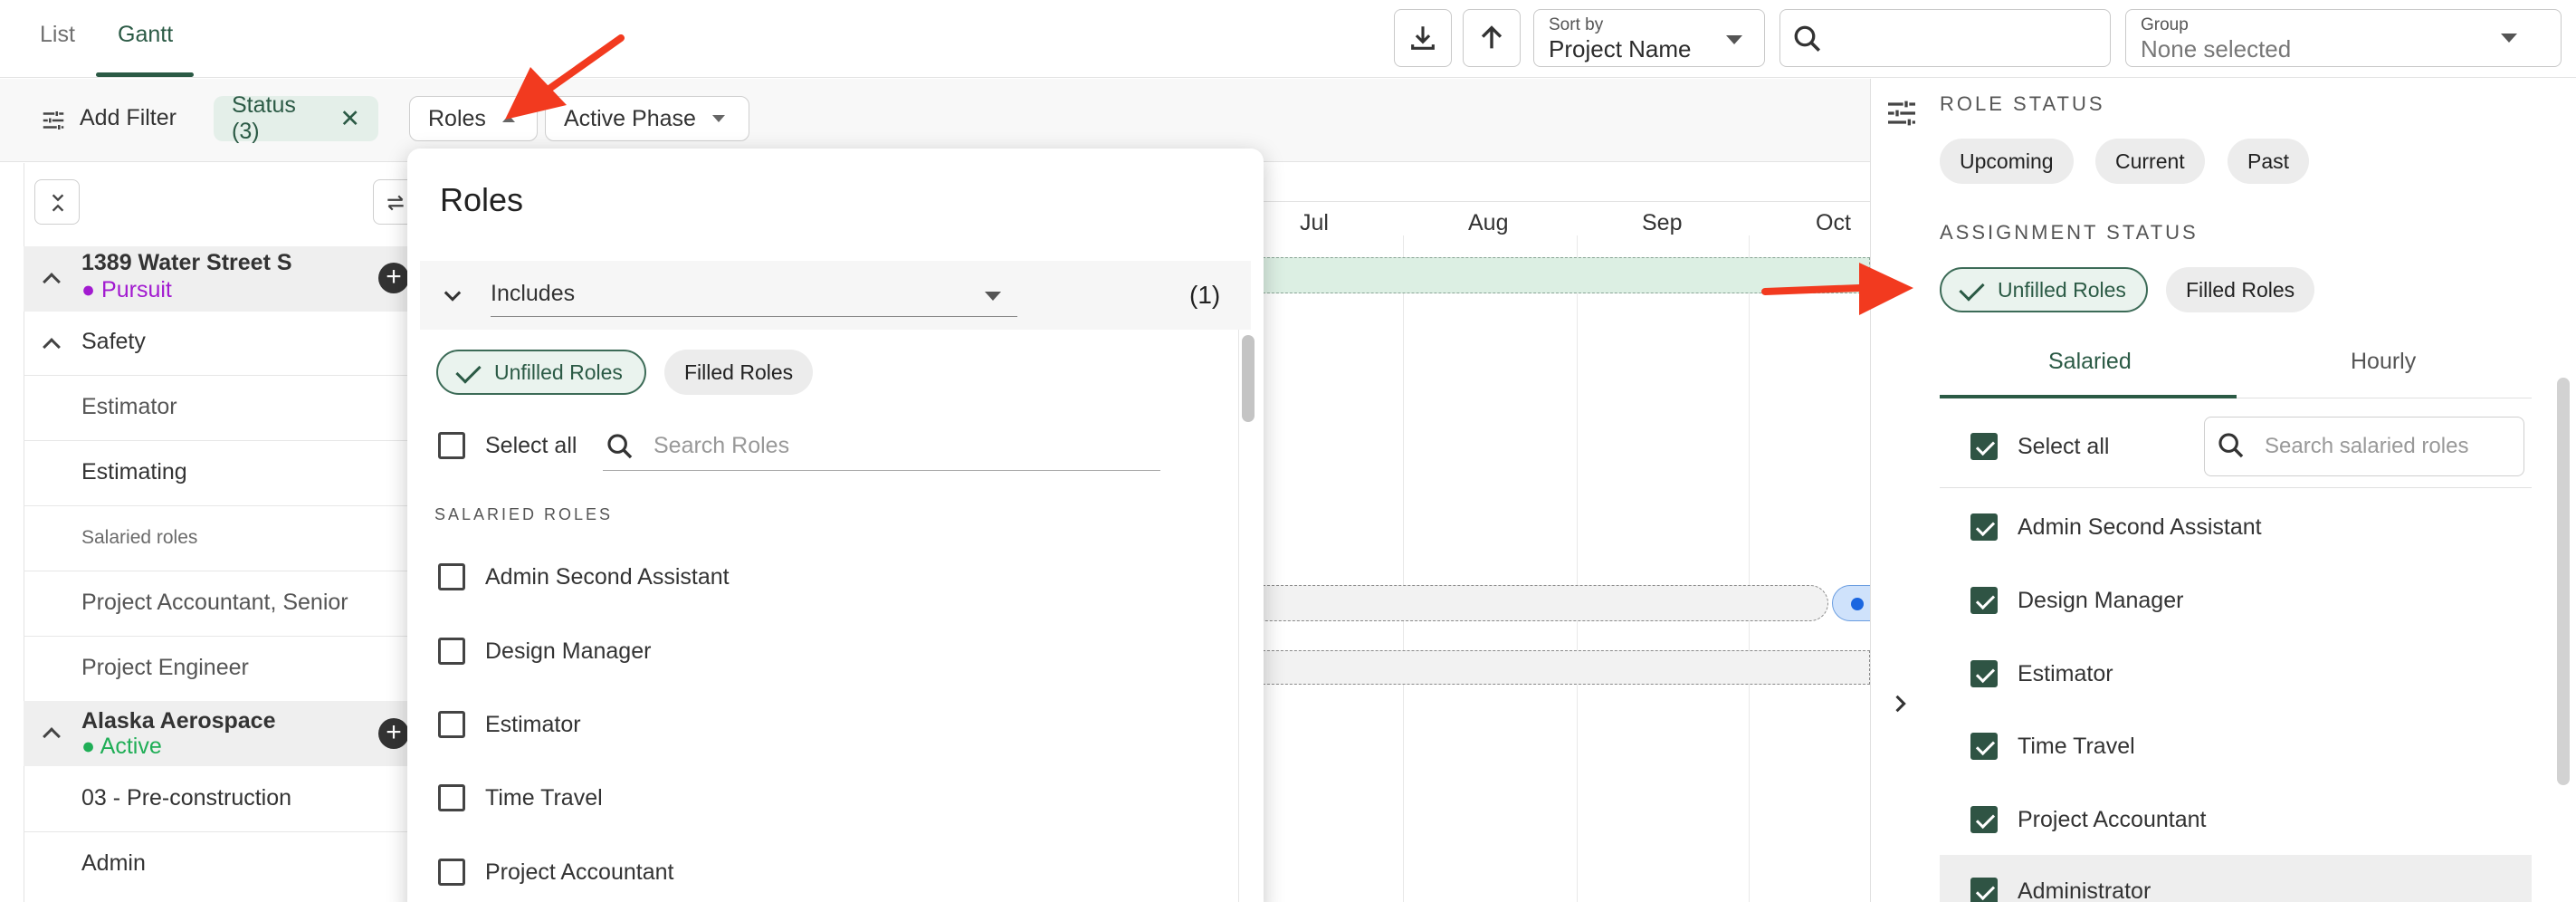  Describe the element at coordinates (1423, 38) in the screenshot. I see `download-button` at that location.